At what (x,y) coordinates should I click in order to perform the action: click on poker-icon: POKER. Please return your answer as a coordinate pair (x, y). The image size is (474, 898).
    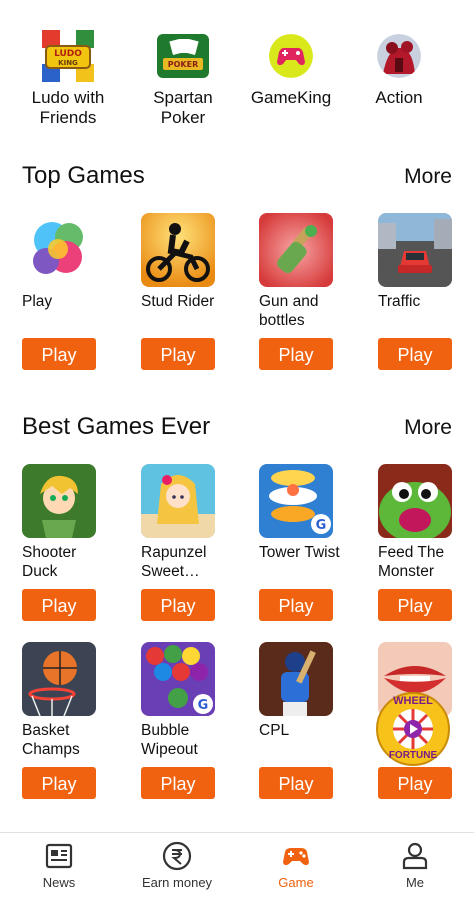
    Looking at the image, I should click on (183, 56).